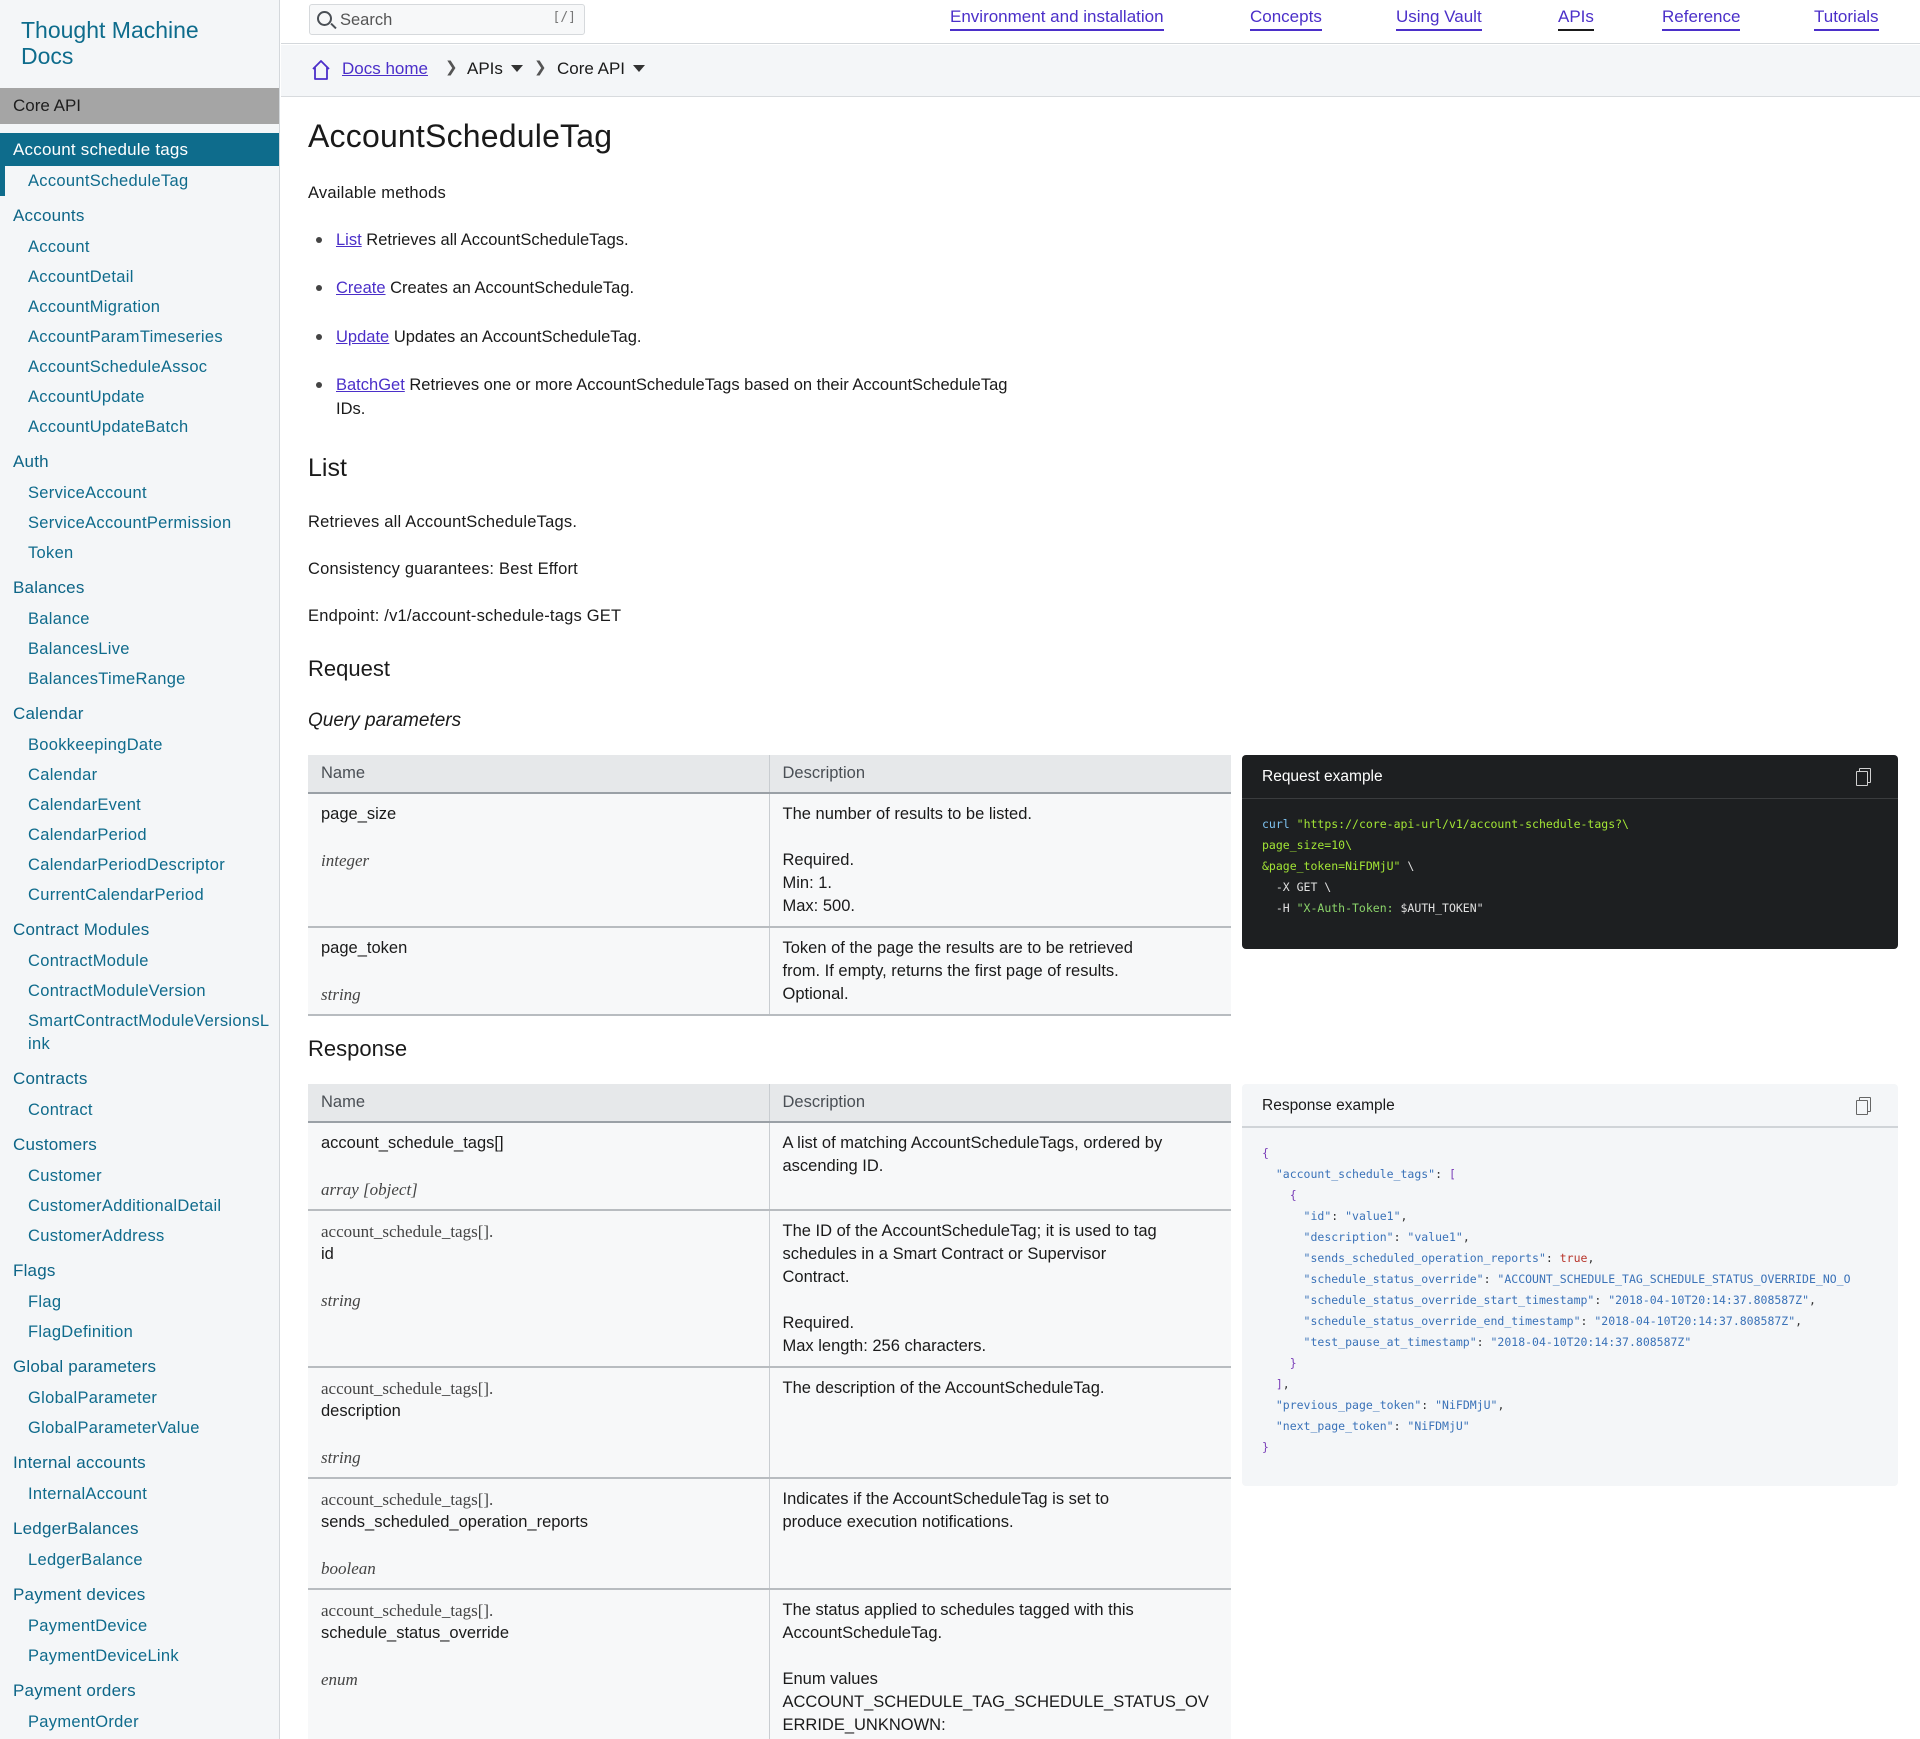 Image resolution: width=1920 pixels, height=1739 pixels. I want to click on sidebar-item-serviceaccount: ServiceAccount, so click(139, 493).